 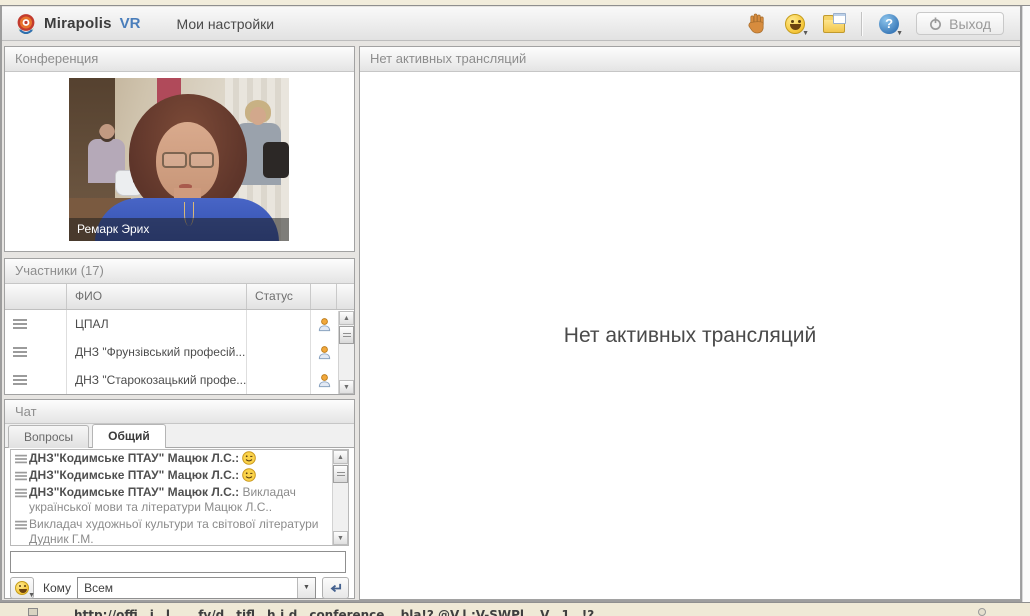 What do you see at coordinates (26, 23) in the screenshot?
I see `mirapolis-logo-icon` at bounding box center [26, 23].